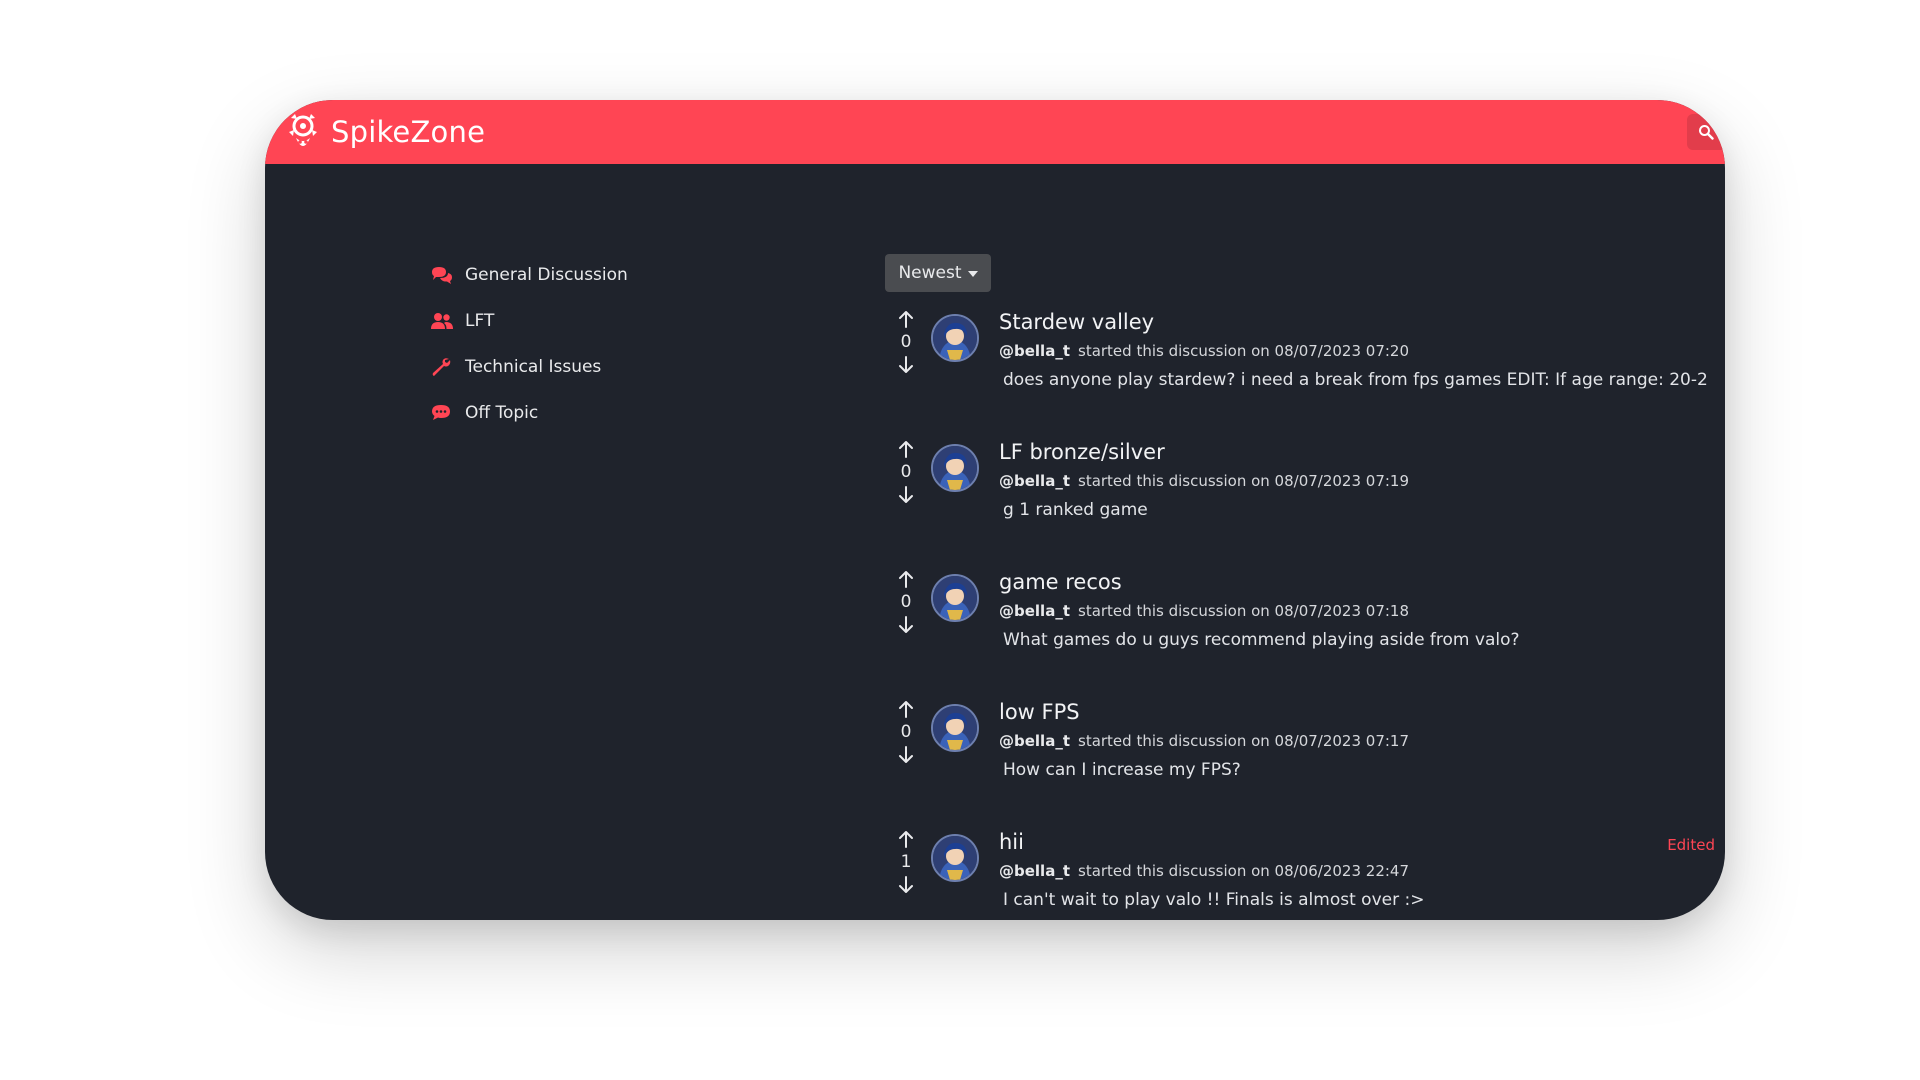  I want to click on vote-control: 1, so click(906, 862).